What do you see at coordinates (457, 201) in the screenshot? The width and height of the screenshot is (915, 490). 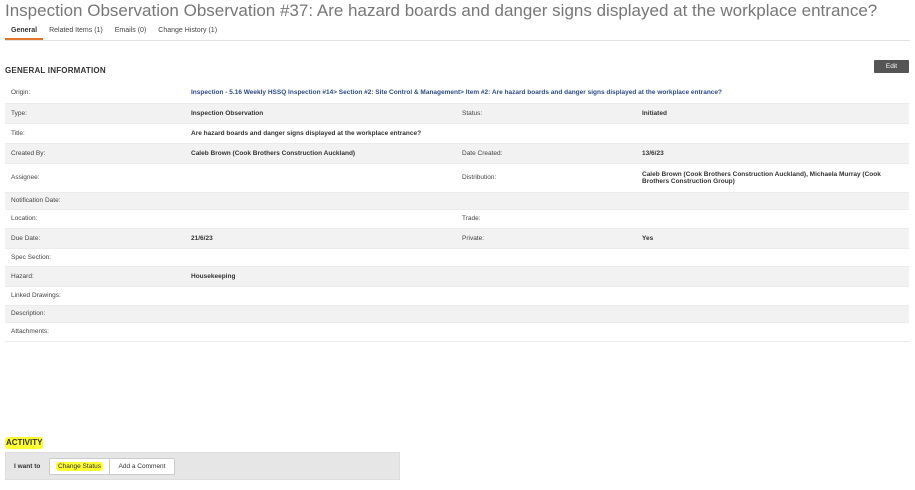 I see `notification-date-row: Notification Date:` at bounding box center [457, 201].